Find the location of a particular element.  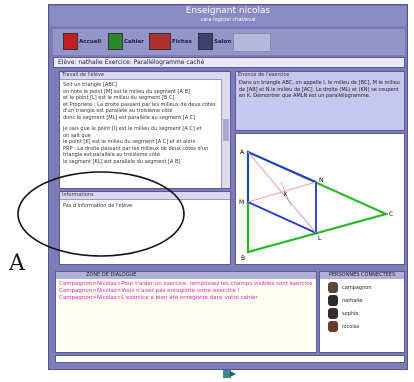

toolbar: Accueil Cahier Fiches Salon is located at coordinates (229, 42).